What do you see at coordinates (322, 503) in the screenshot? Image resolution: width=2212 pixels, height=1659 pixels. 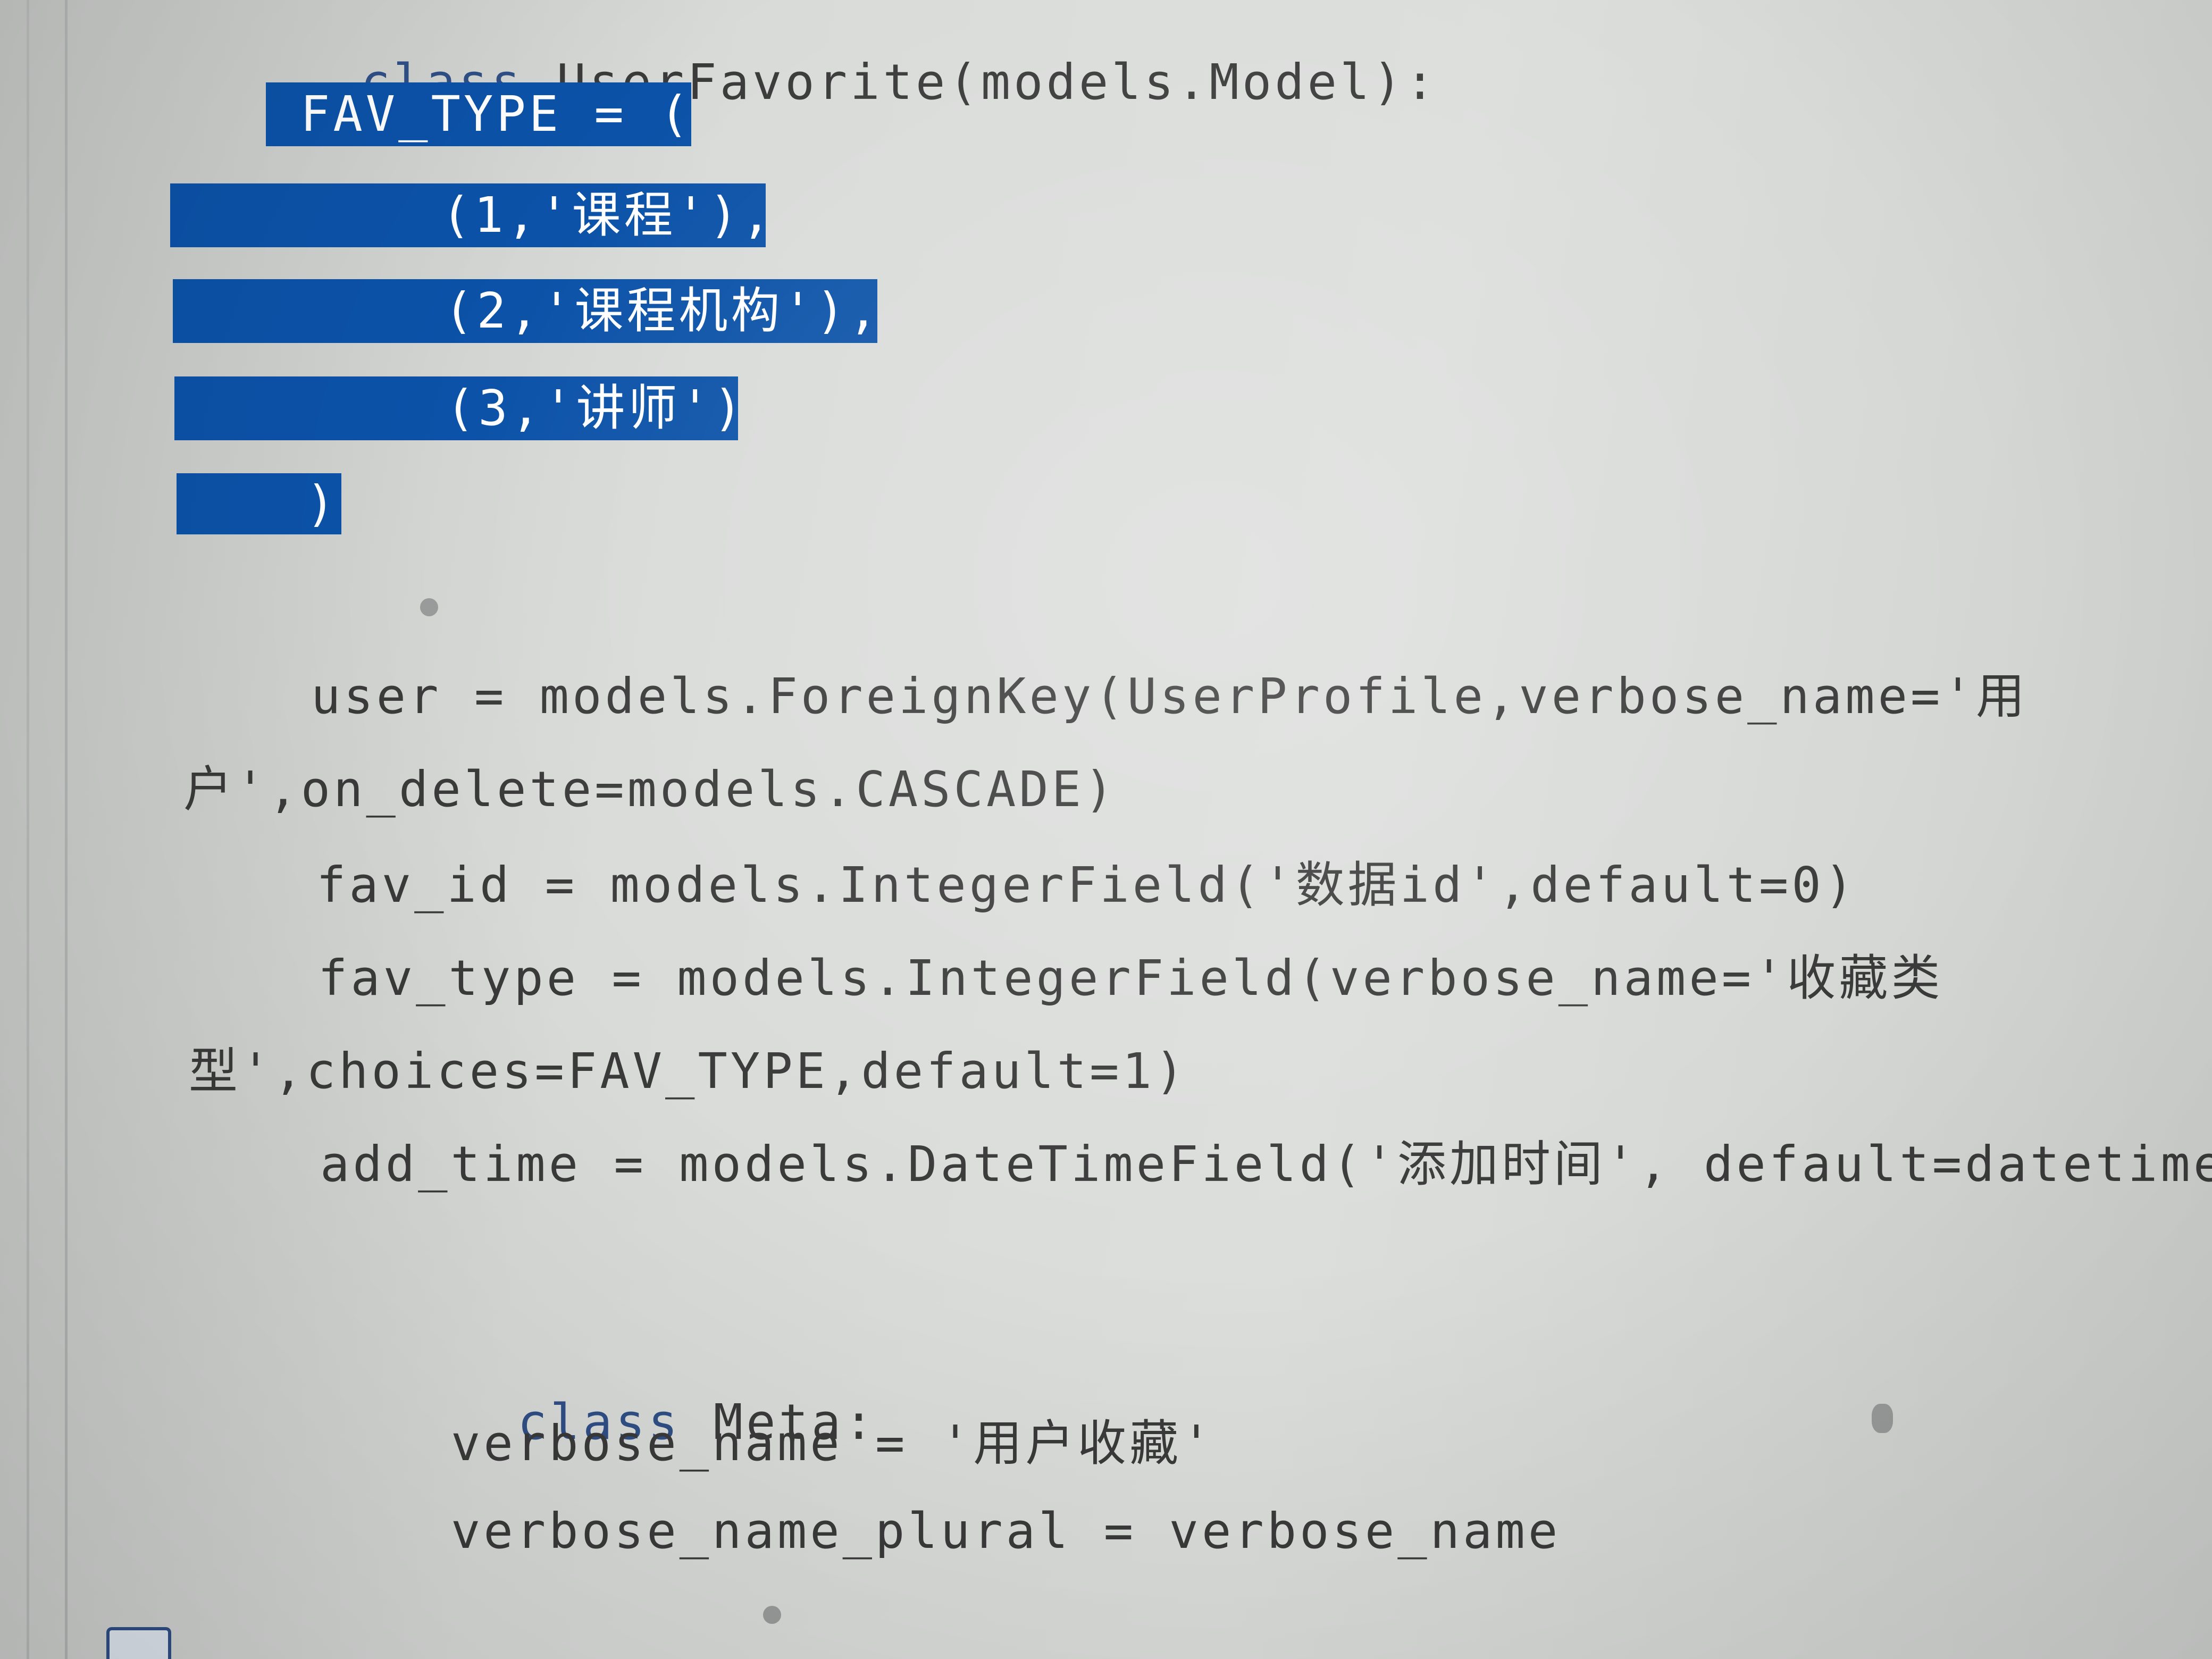 I see `code-line-fav-type-close: )` at bounding box center [322, 503].